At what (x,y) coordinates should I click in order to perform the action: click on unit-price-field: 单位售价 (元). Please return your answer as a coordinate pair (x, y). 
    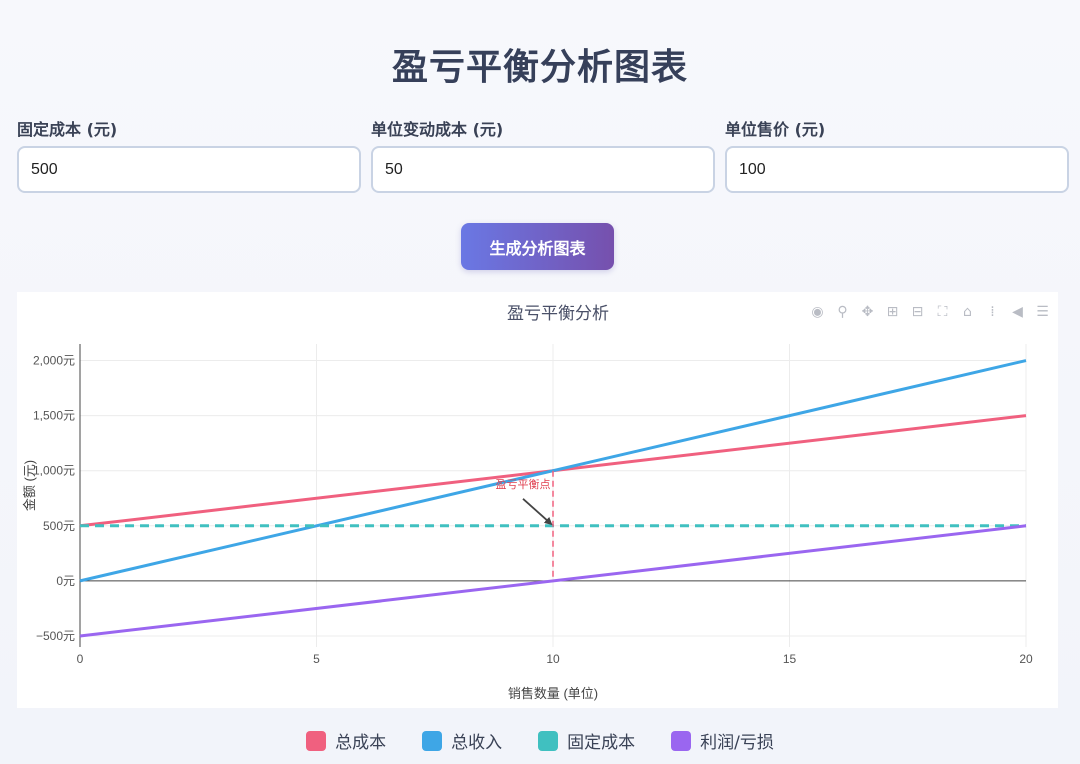
    Looking at the image, I should click on (897, 154).